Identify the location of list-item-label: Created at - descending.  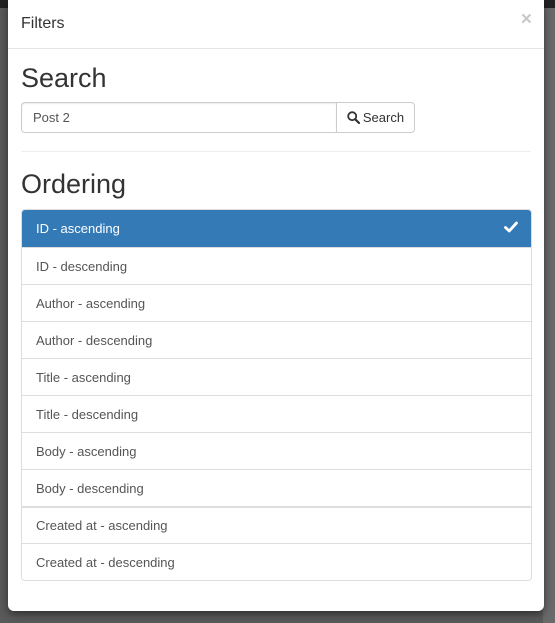
(105, 562).